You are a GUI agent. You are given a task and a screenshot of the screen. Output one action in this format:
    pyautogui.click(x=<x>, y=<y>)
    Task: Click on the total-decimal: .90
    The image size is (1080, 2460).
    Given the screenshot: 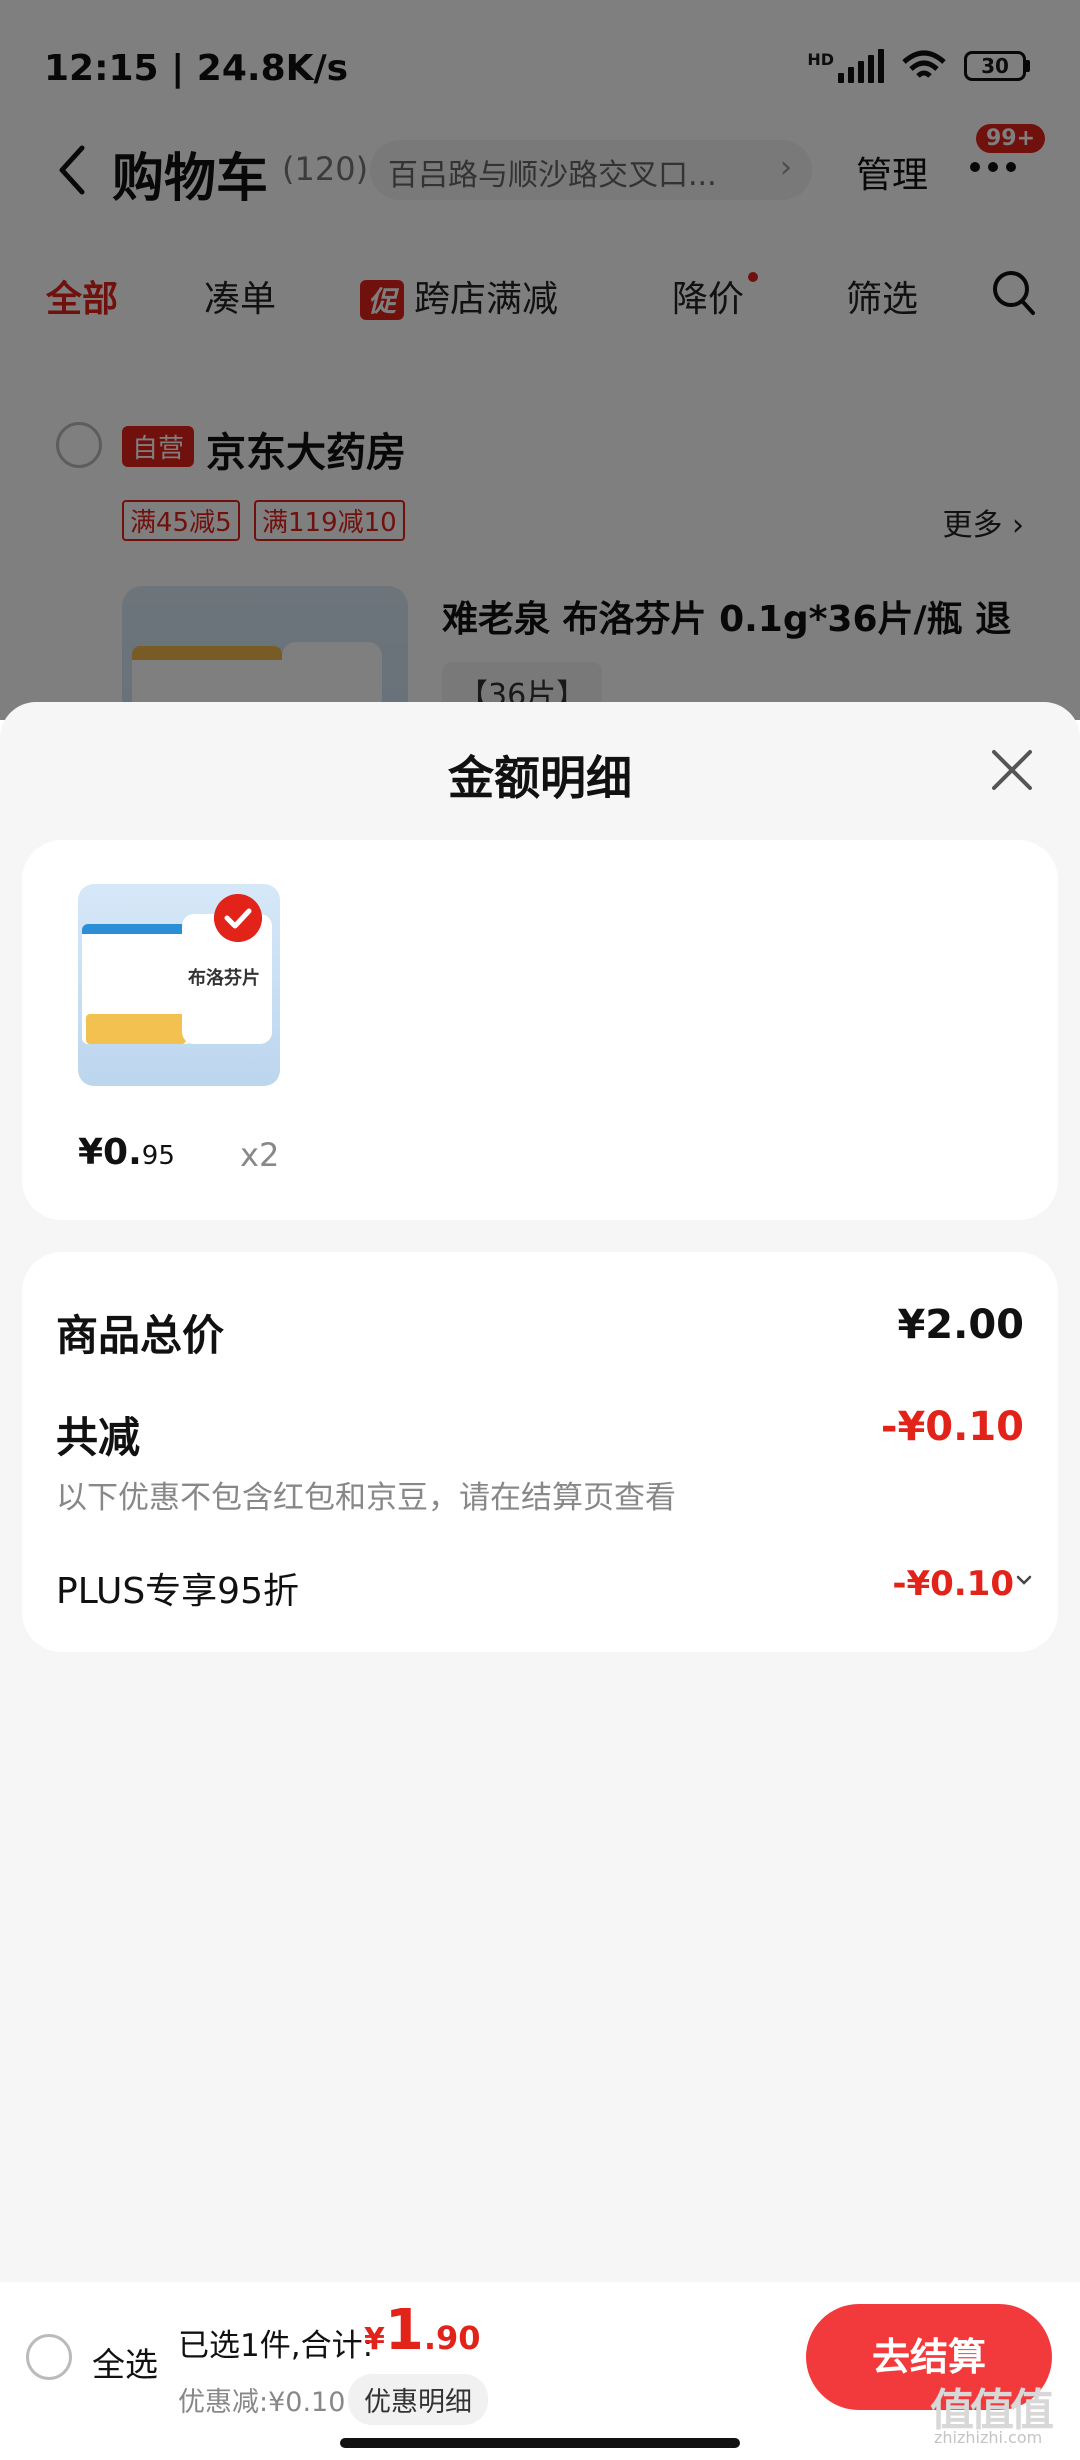 What is the action you would take?
    pyautogui.click(x=452, y=2338)
    